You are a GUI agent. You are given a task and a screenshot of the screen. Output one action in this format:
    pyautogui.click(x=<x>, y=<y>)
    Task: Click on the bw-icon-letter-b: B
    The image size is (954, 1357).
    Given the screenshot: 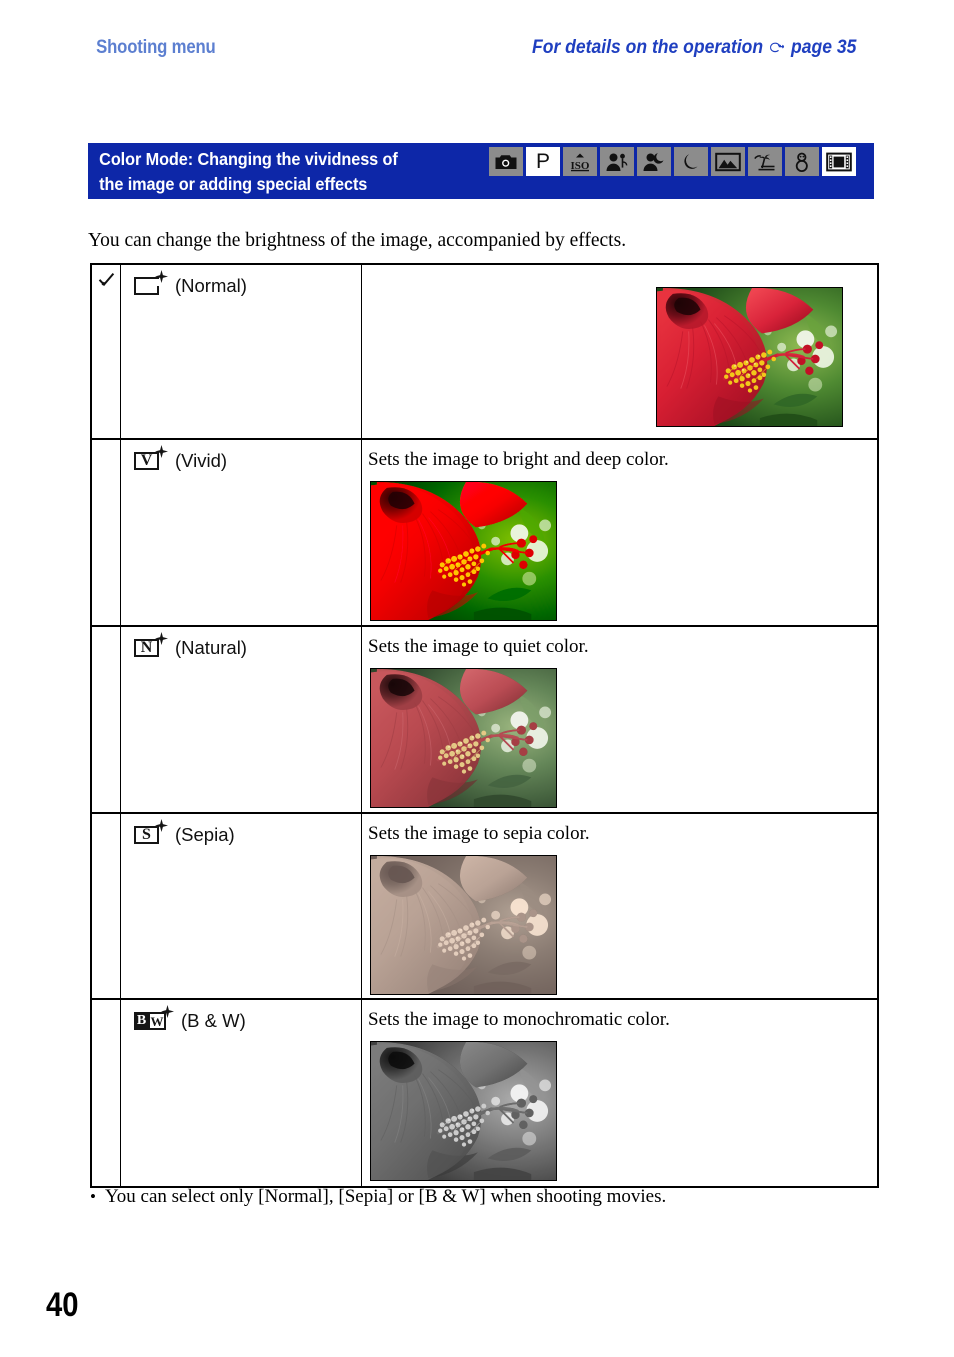 What is the action you would take?
    pyautogui.click(x=141, y=1020)
    